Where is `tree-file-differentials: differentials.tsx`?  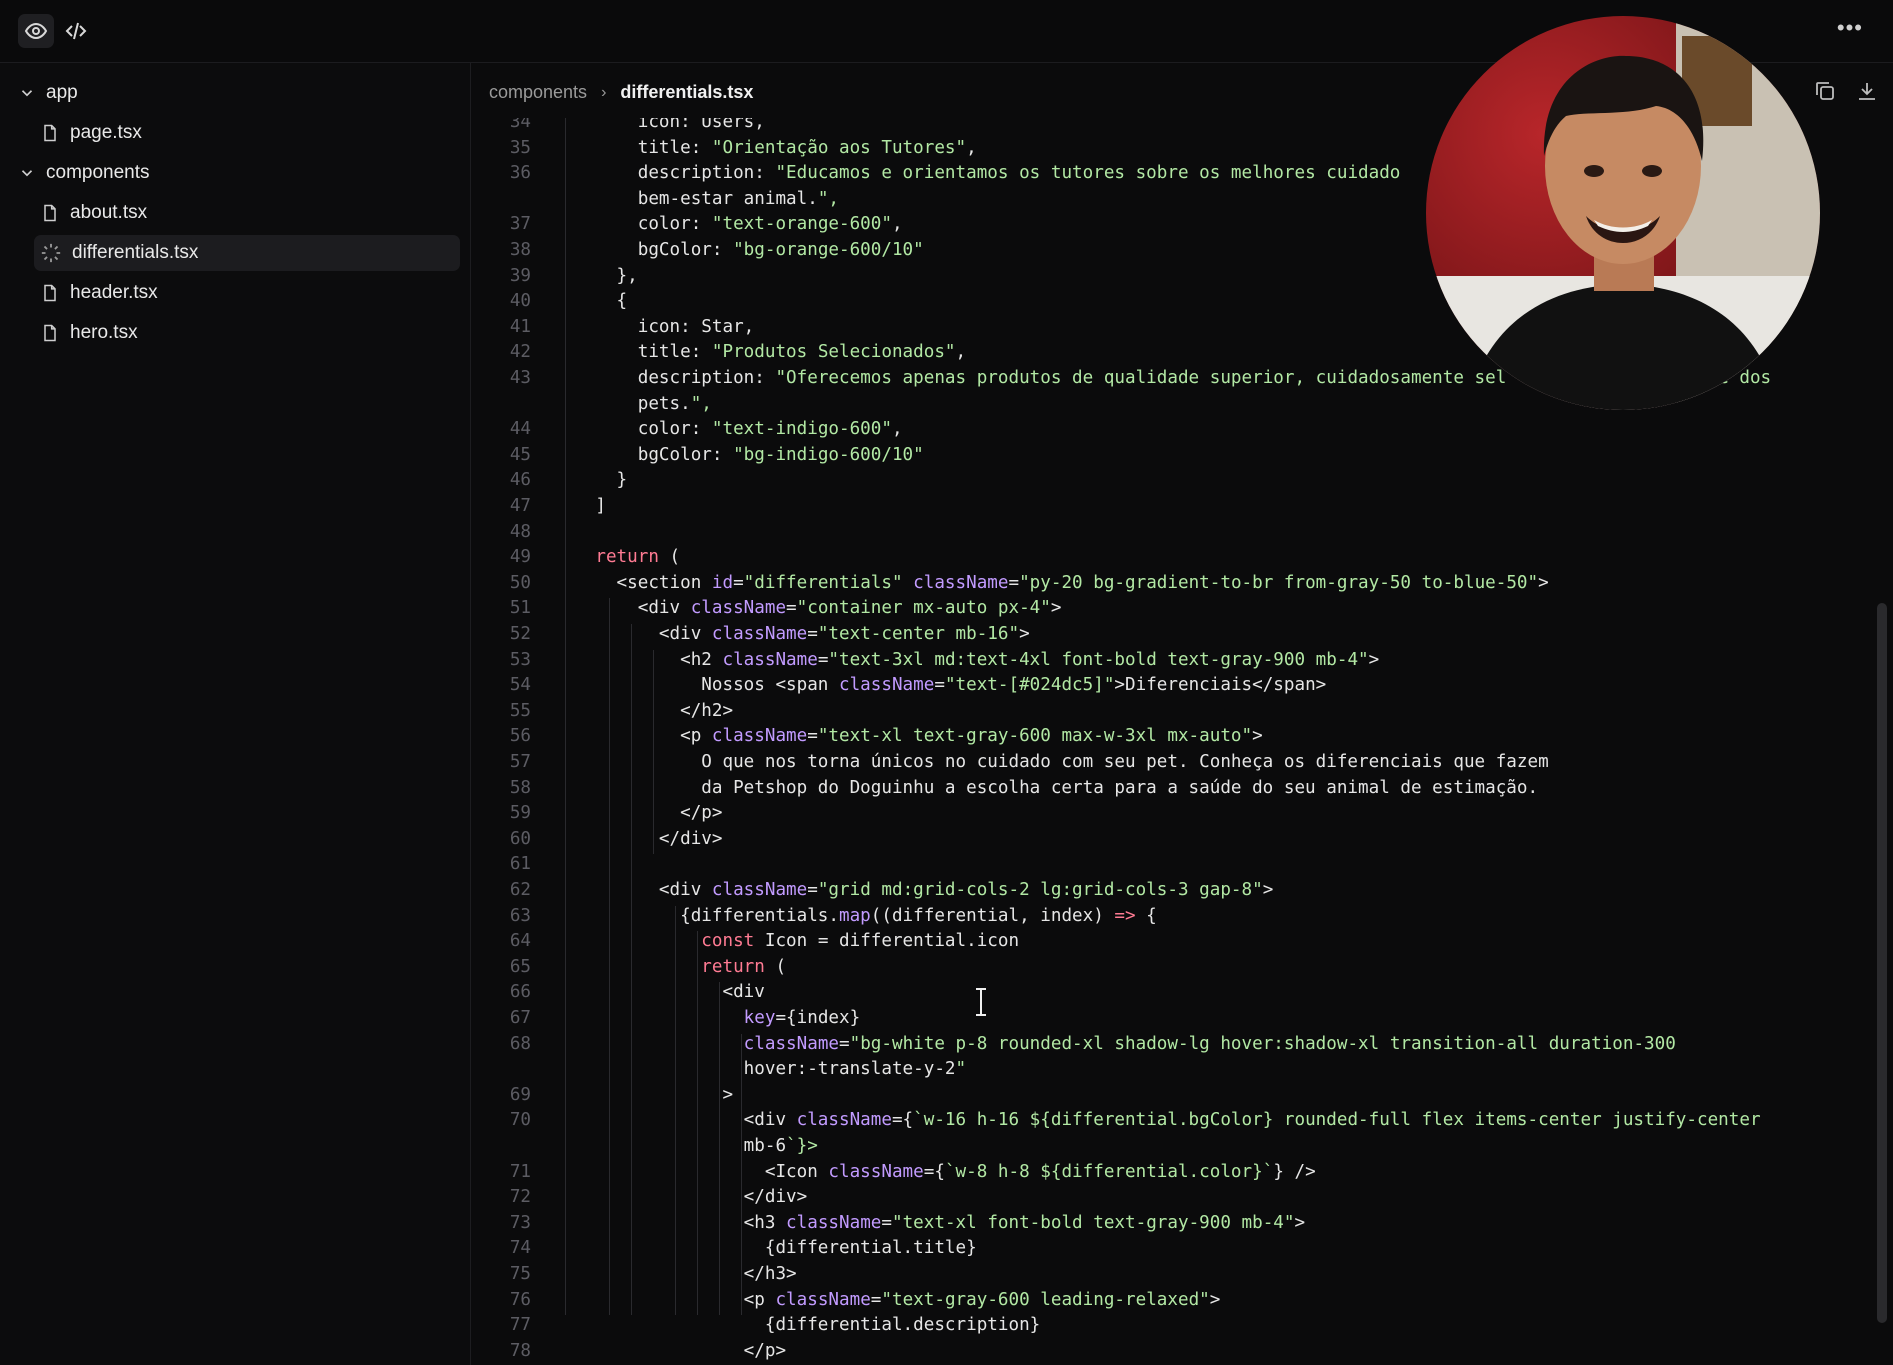 tree-file-differentials: differentials.tsx is located at coordinates (247, 253).